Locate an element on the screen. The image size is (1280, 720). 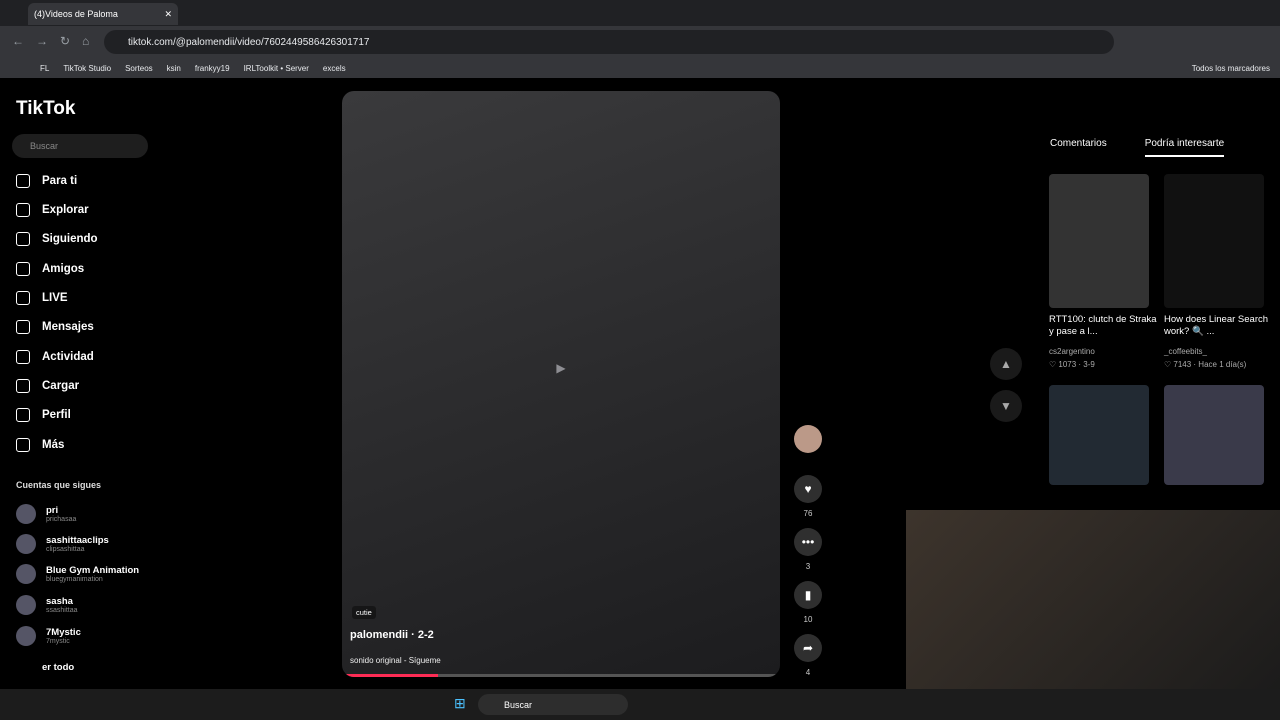
card-meta: ♡ 1073 · 3-9 is located at coordinates (1072, 364).